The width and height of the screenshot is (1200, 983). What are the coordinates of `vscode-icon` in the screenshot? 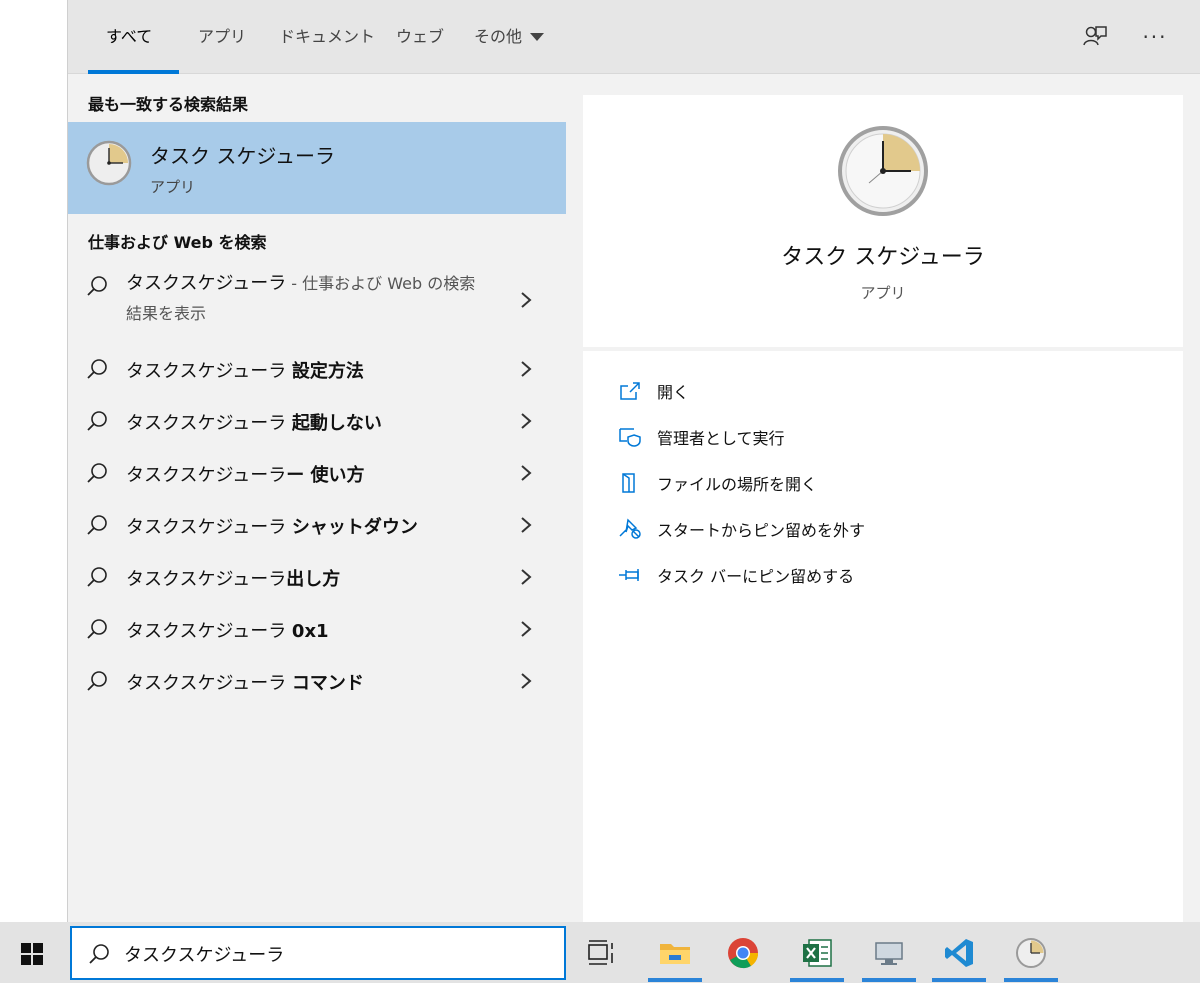 It's located at (959, 955).